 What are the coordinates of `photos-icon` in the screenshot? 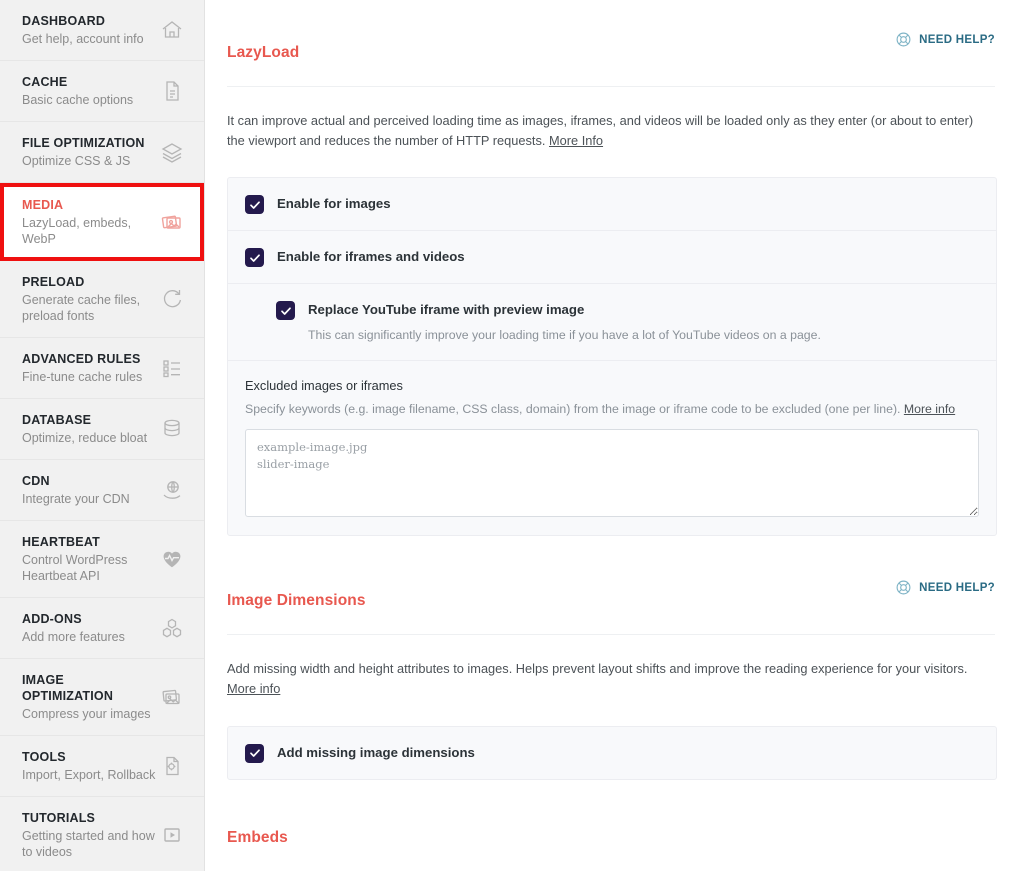 It's located at (172, 697).